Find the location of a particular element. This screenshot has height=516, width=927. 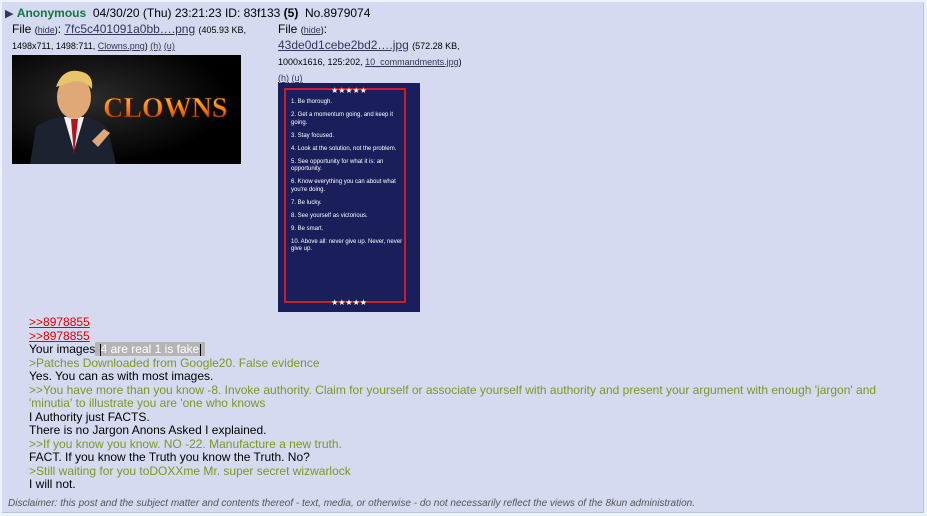

commandment-item: 3. Stay focused. is located at coordinates (313, 135).